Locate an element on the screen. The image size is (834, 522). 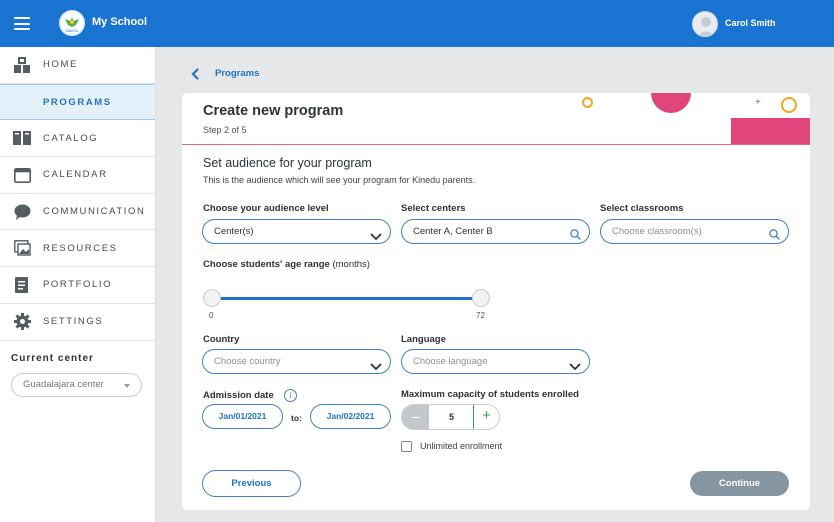
capacity-value: 5 is located at coordinates (451, 417).